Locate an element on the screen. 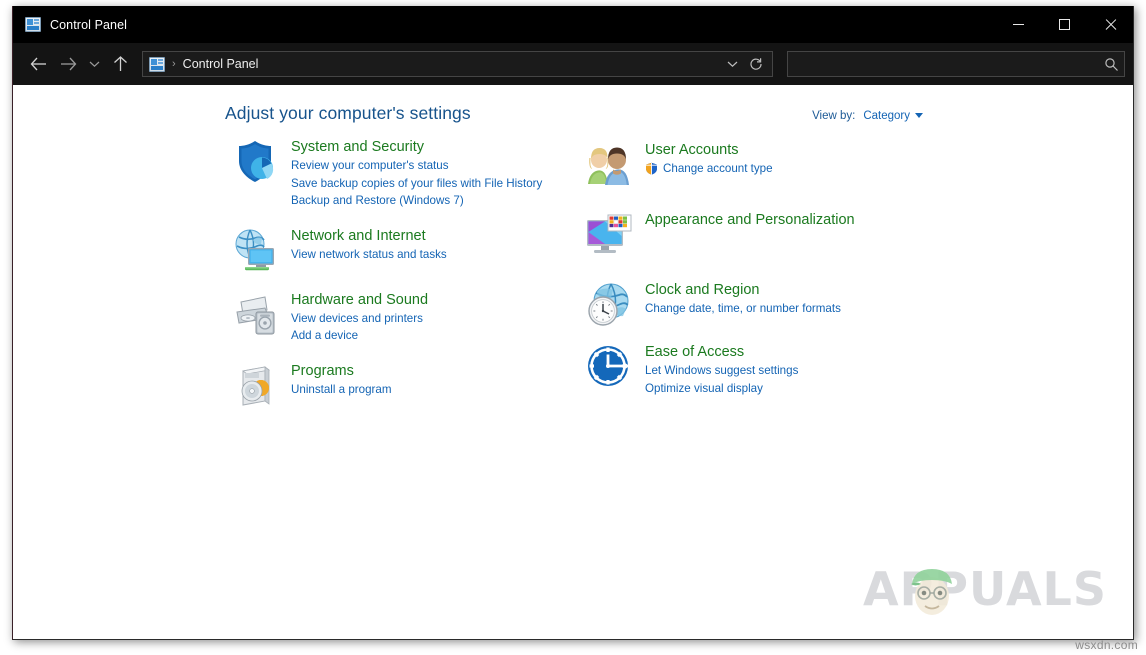  maximize-button is located at coordinates (1064, 24).